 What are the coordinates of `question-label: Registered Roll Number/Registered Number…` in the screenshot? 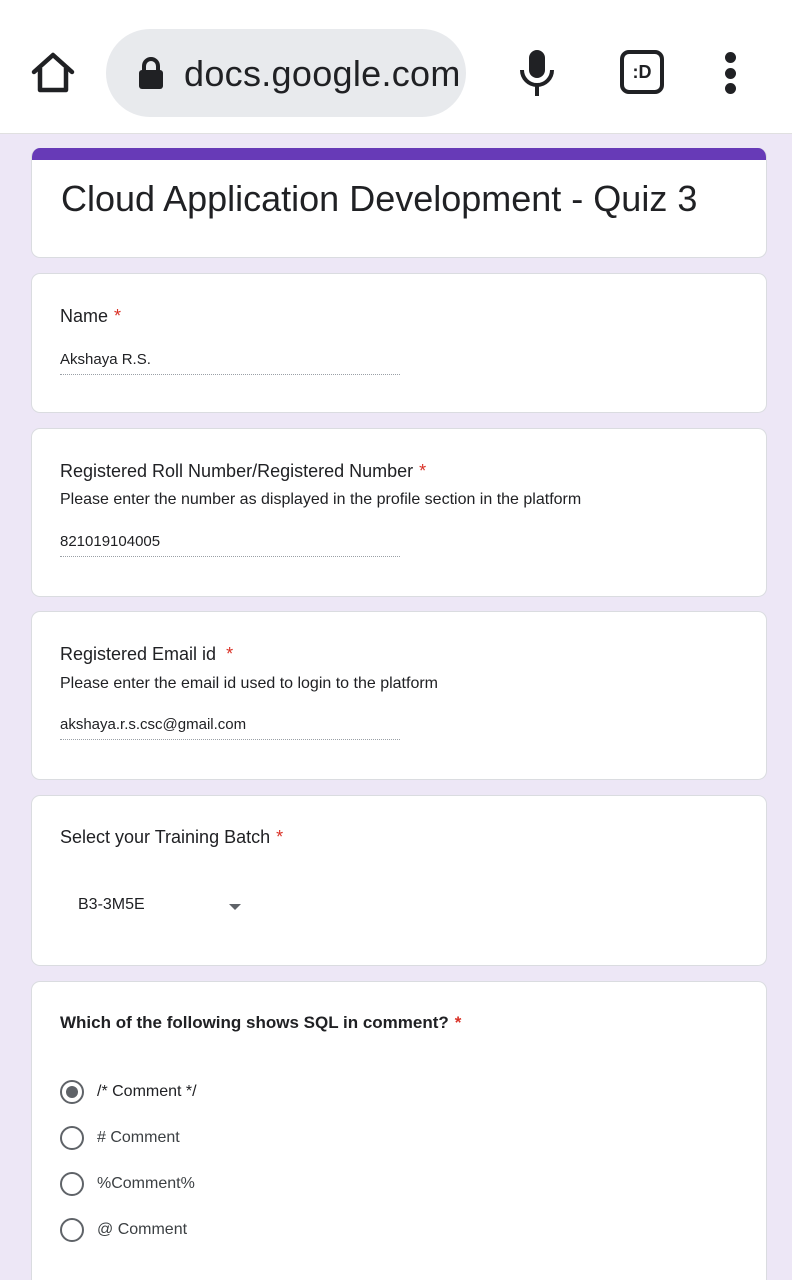 It's located at (243, 471).